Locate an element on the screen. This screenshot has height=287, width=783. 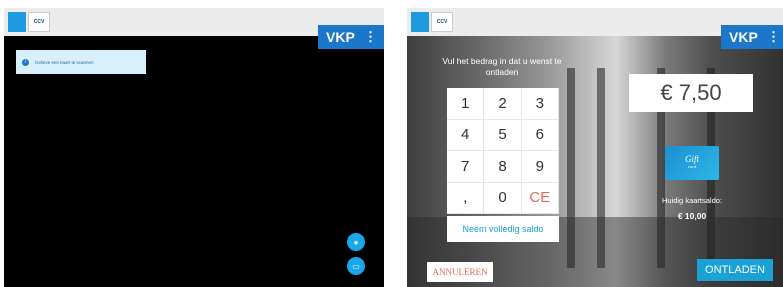
key-0: 0 is located at coordinates (503, 198).